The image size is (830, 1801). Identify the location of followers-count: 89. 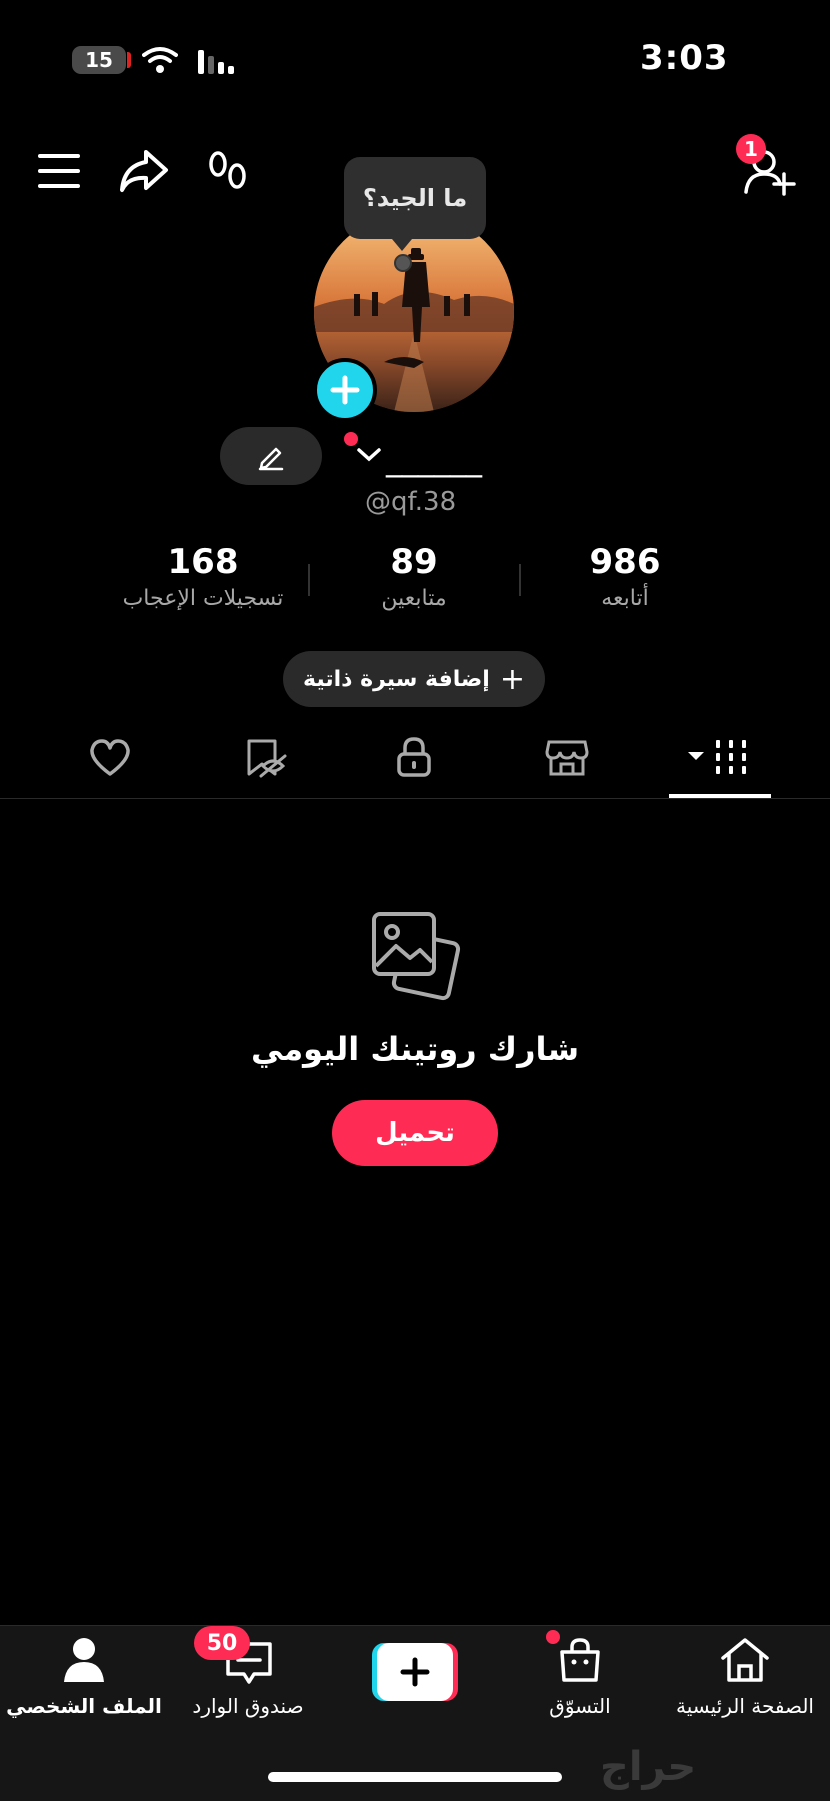
(414, 562).